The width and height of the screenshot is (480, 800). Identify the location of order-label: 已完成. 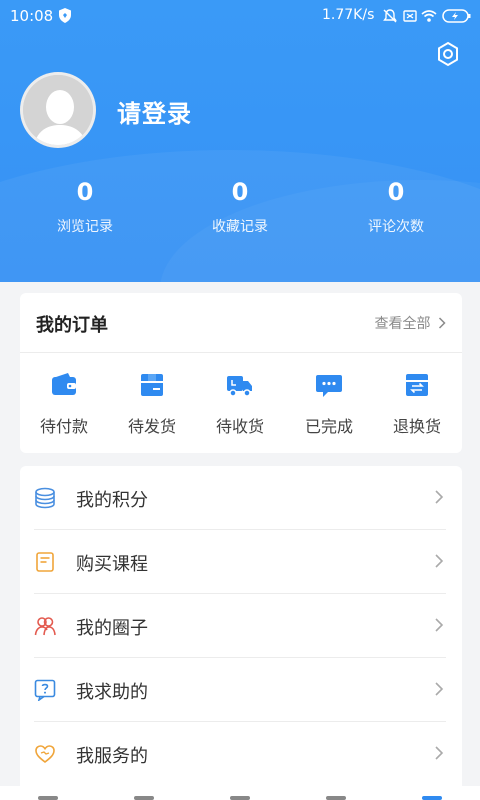
(328, 426).